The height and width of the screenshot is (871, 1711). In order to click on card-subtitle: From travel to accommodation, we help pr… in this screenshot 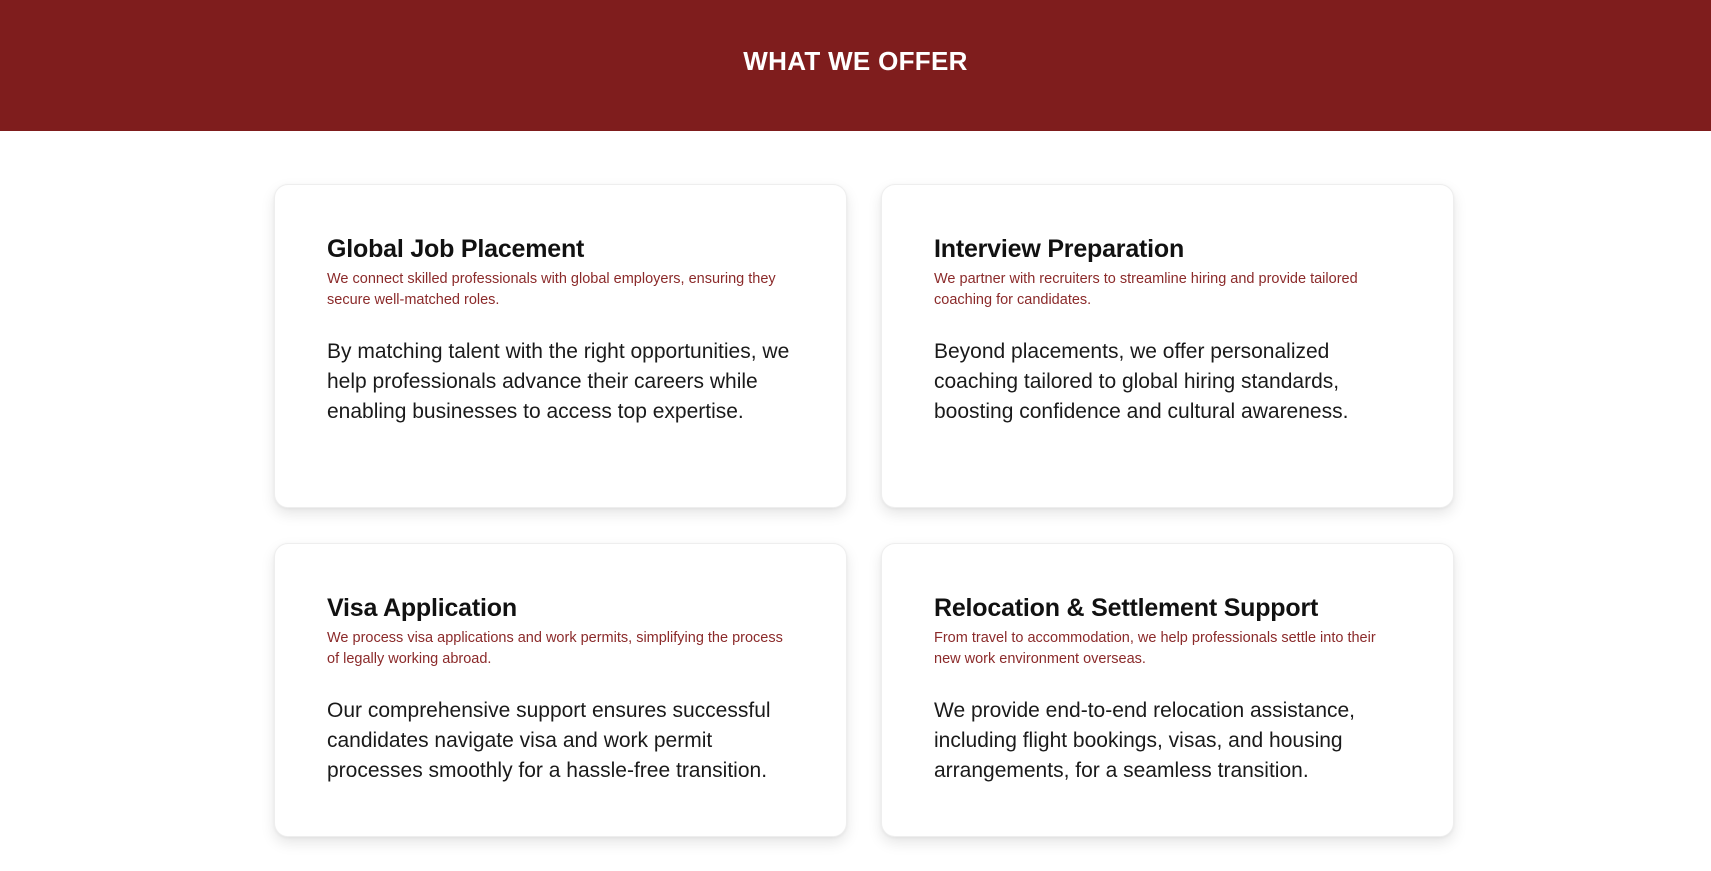, I will do `click(1155, 648)`.